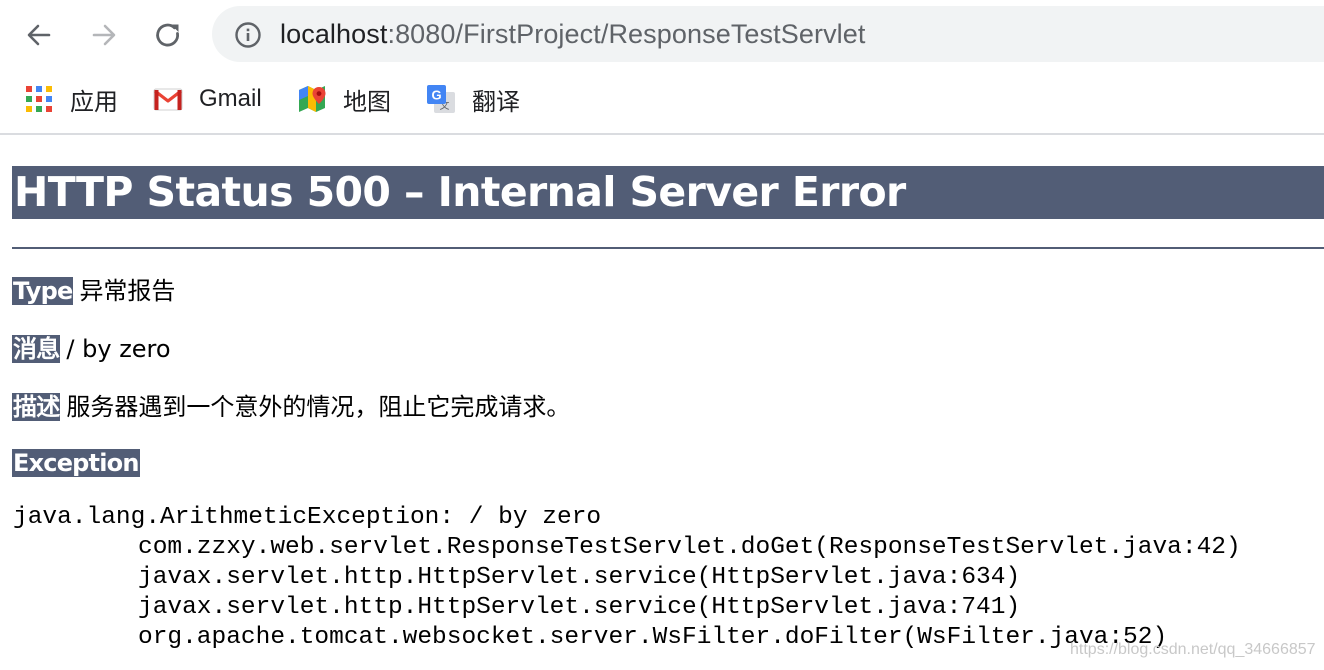 The width and height of the screenshot is (1324, 670). I want to click on url-path: :8080/FirstProject/ResponseTestServlet, so click(626, 34).